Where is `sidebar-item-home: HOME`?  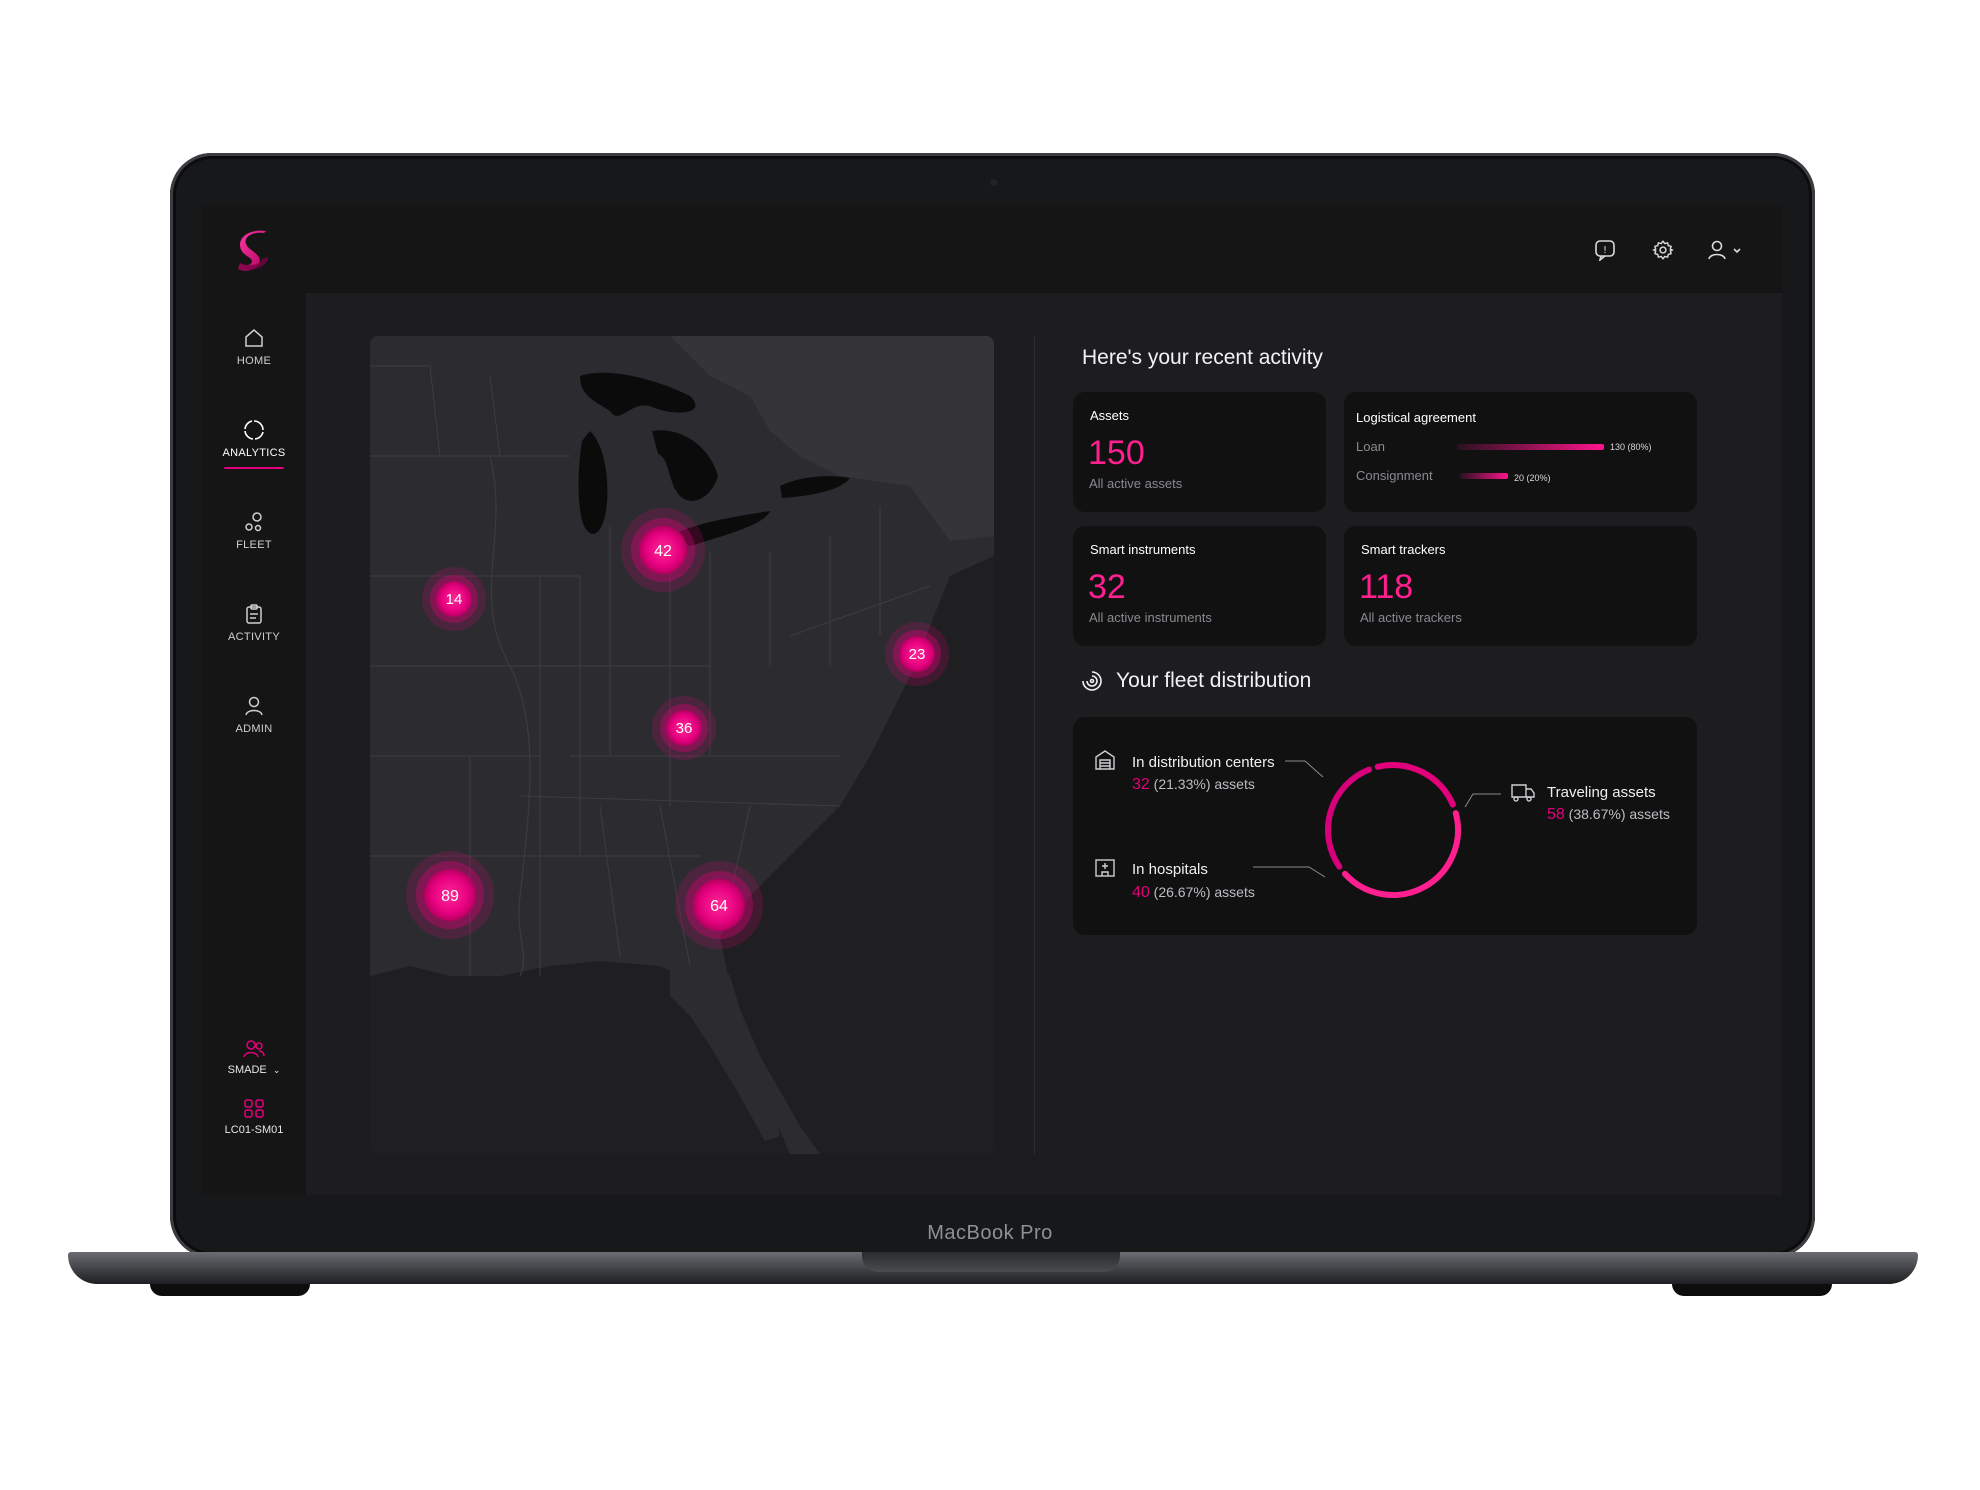 sidebar-item-home: HOME is located at coordinates (254, 347).